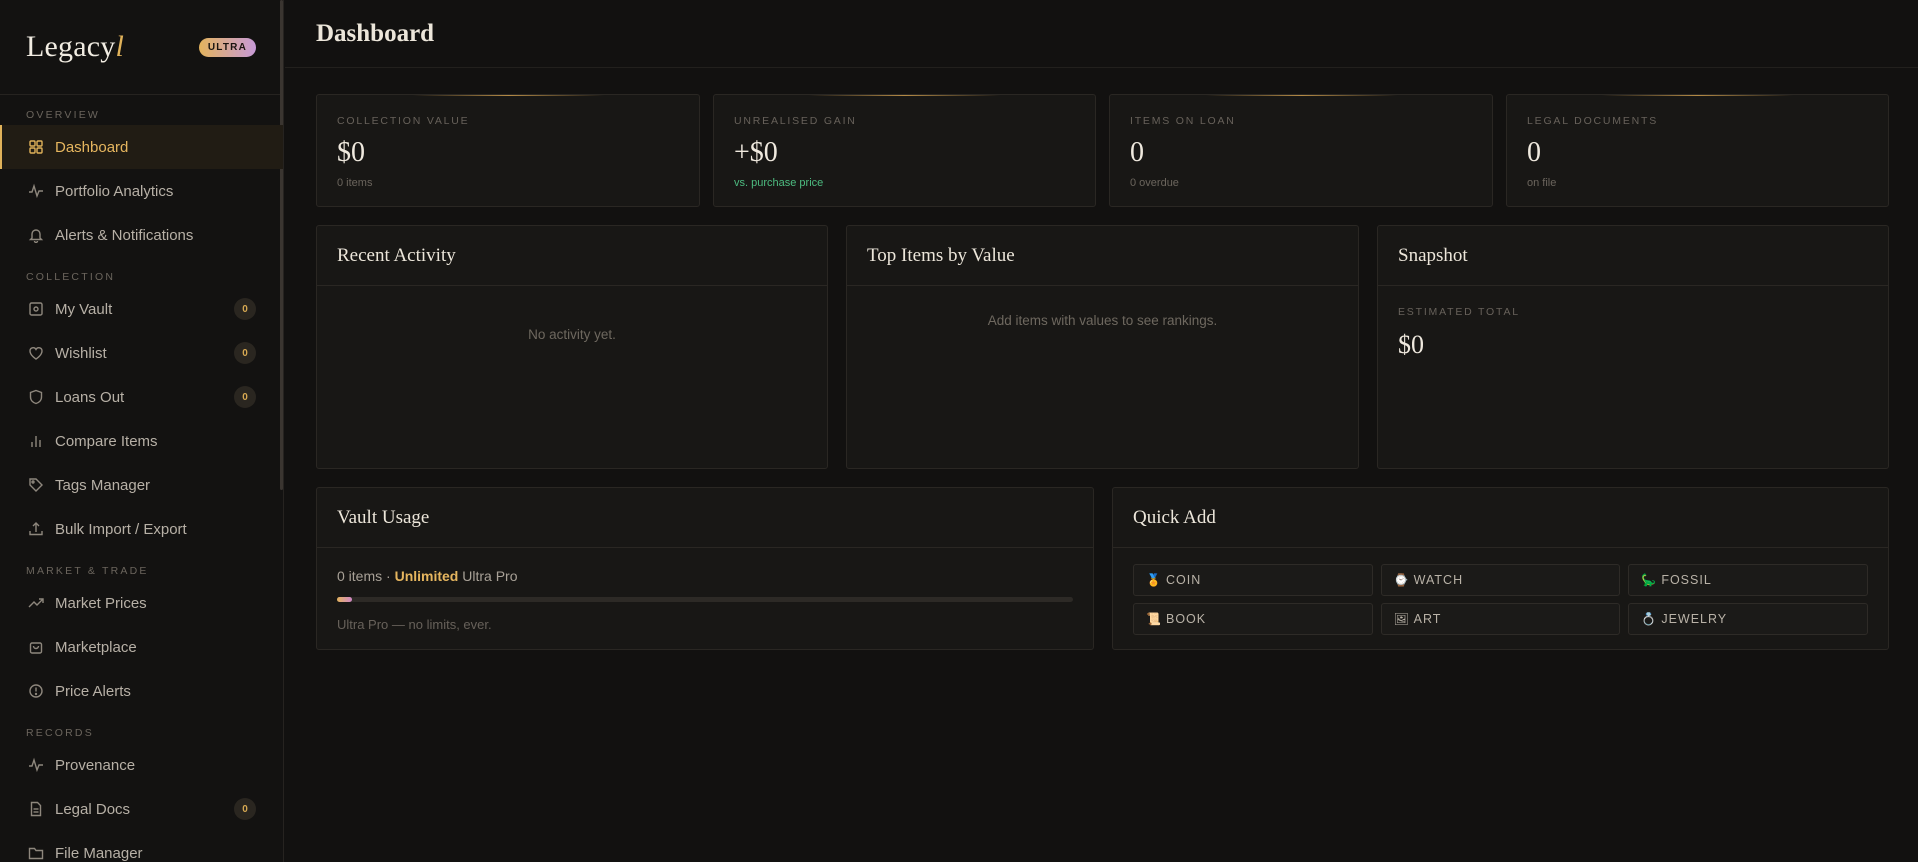 The width and height of the screenshot is (1918, 862). Describe the element at coordinates (572, 334) in the screenshot. I see `empty-state-text: No activity yet.` at that location.